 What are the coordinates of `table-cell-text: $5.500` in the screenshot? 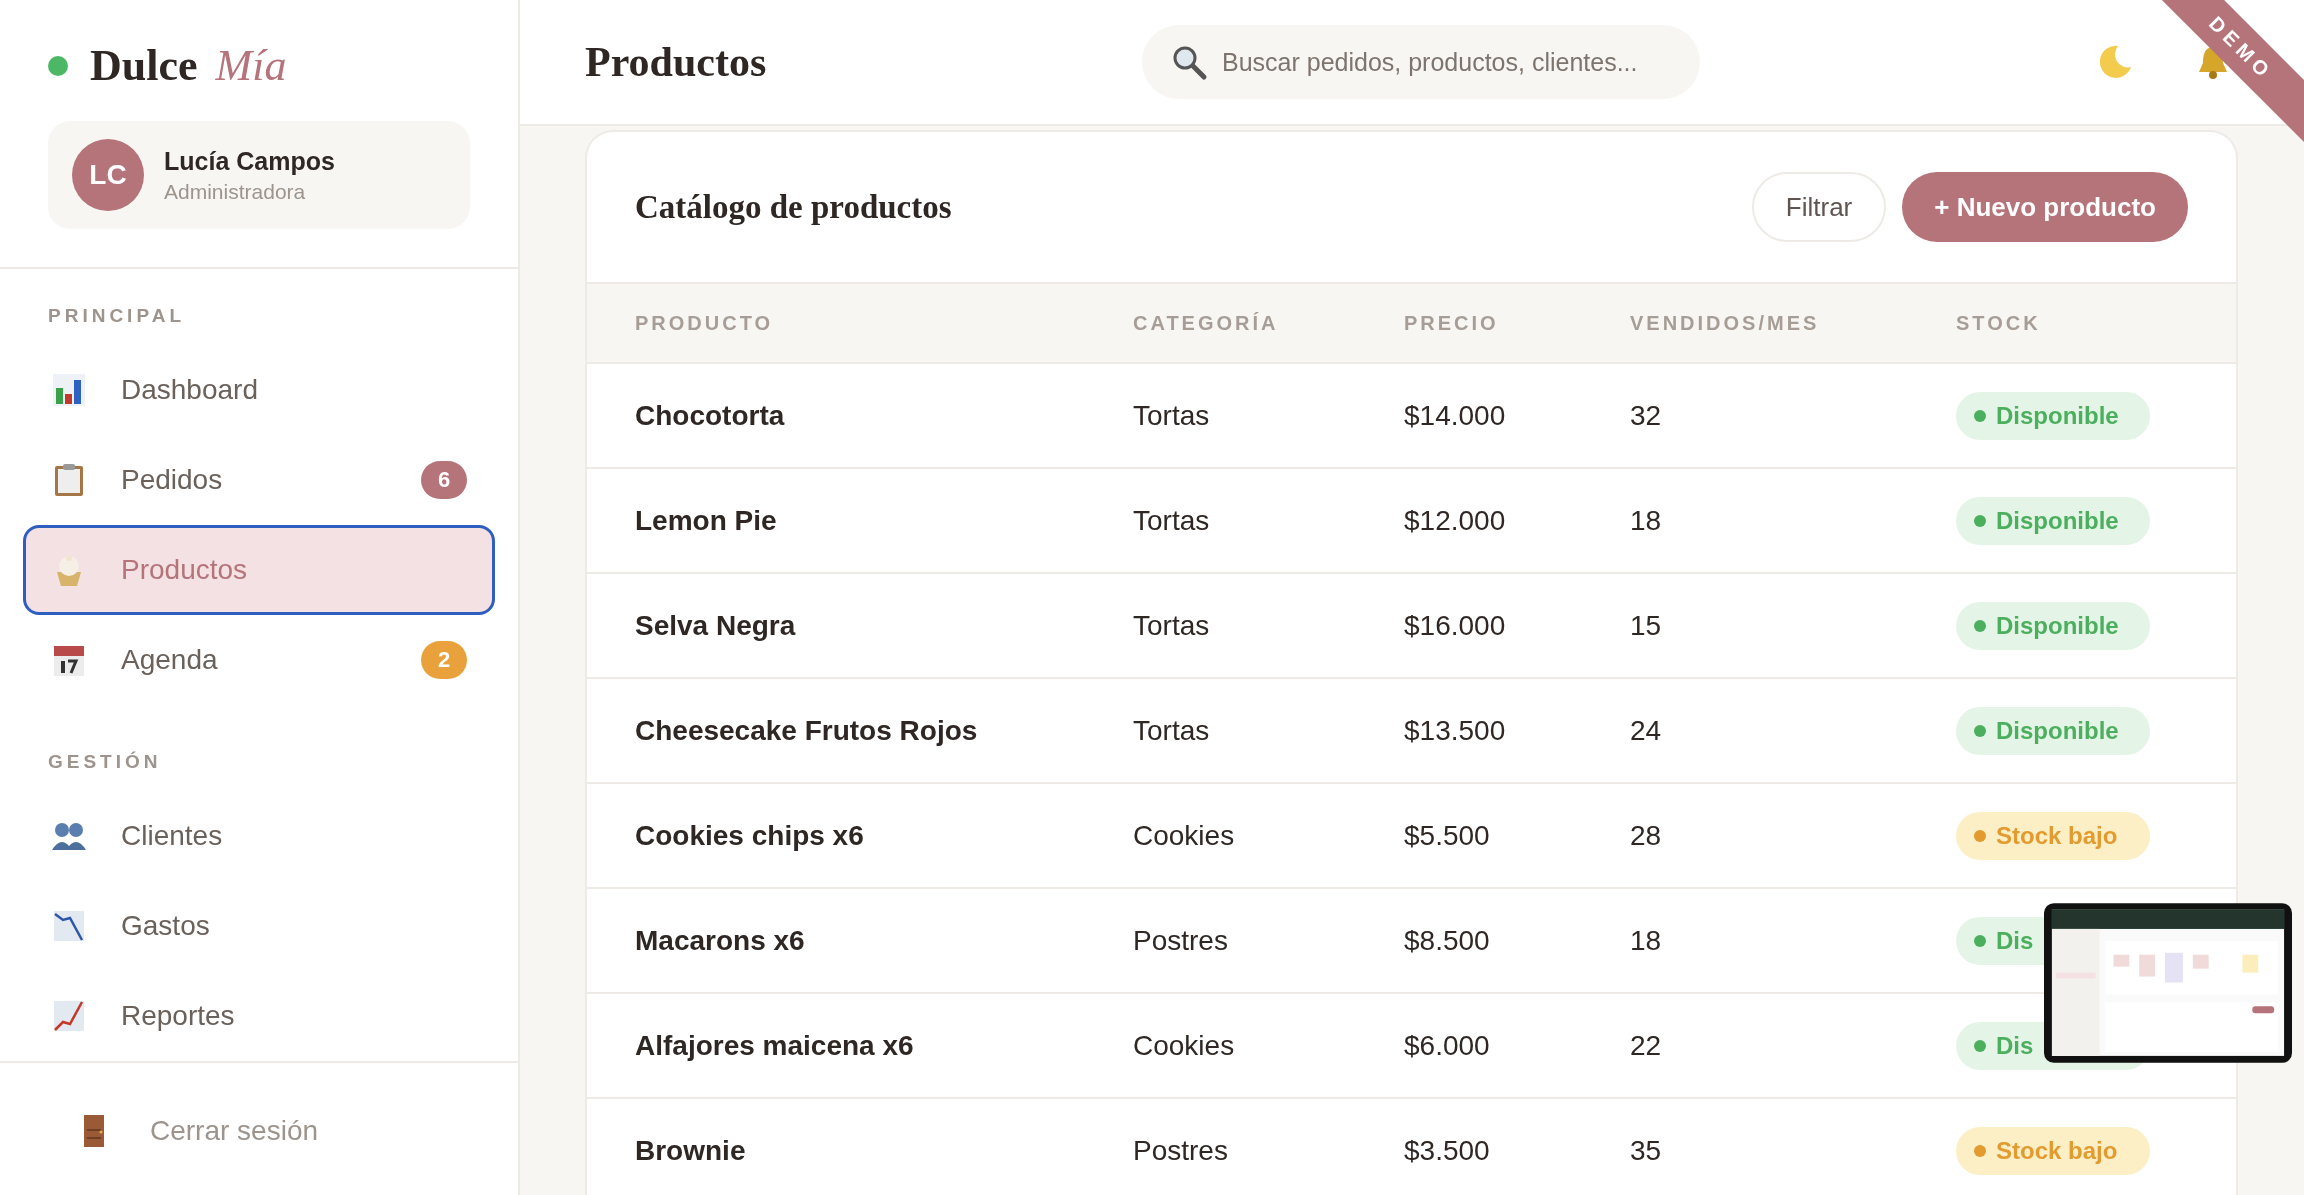 It's located at (1447, 835).